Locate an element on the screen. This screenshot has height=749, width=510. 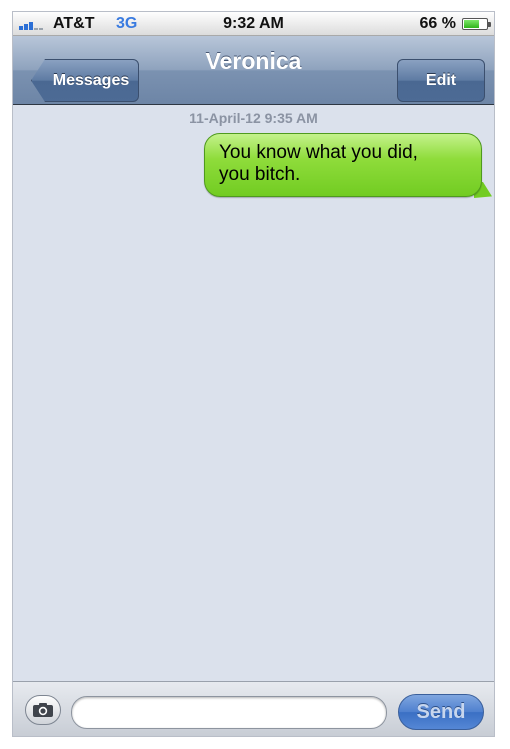
send-button: Send is located at coordinates (441, 712).